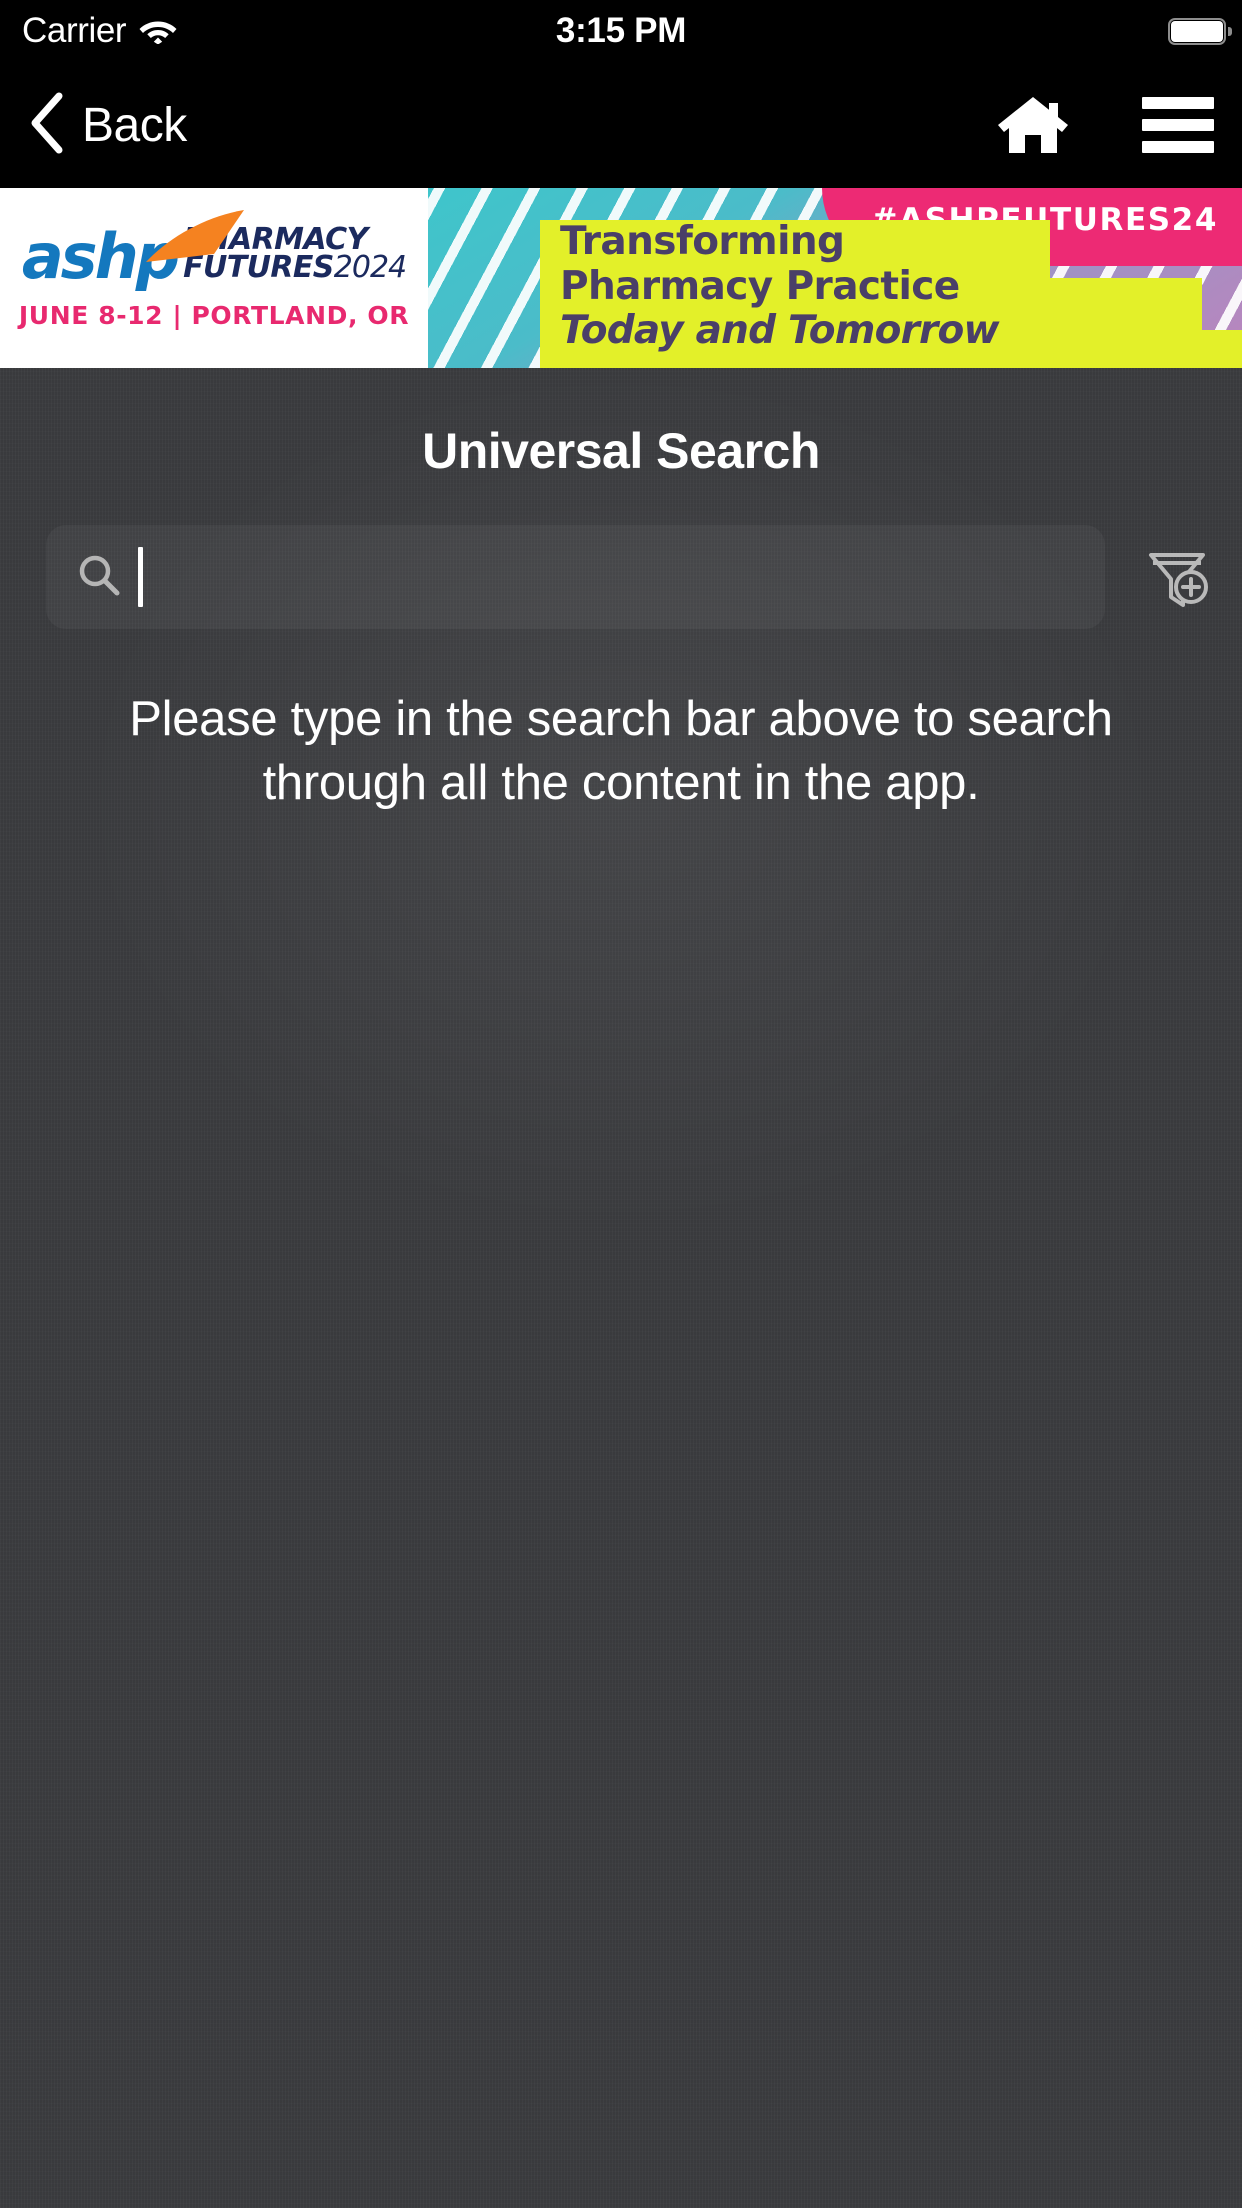 Image resolution: width=1242 pixels, height=2208 pixels. What do you see at coordinates (1033, 125) in the screenshot?
I see `home-icon` at bounding box center [1033, 125].